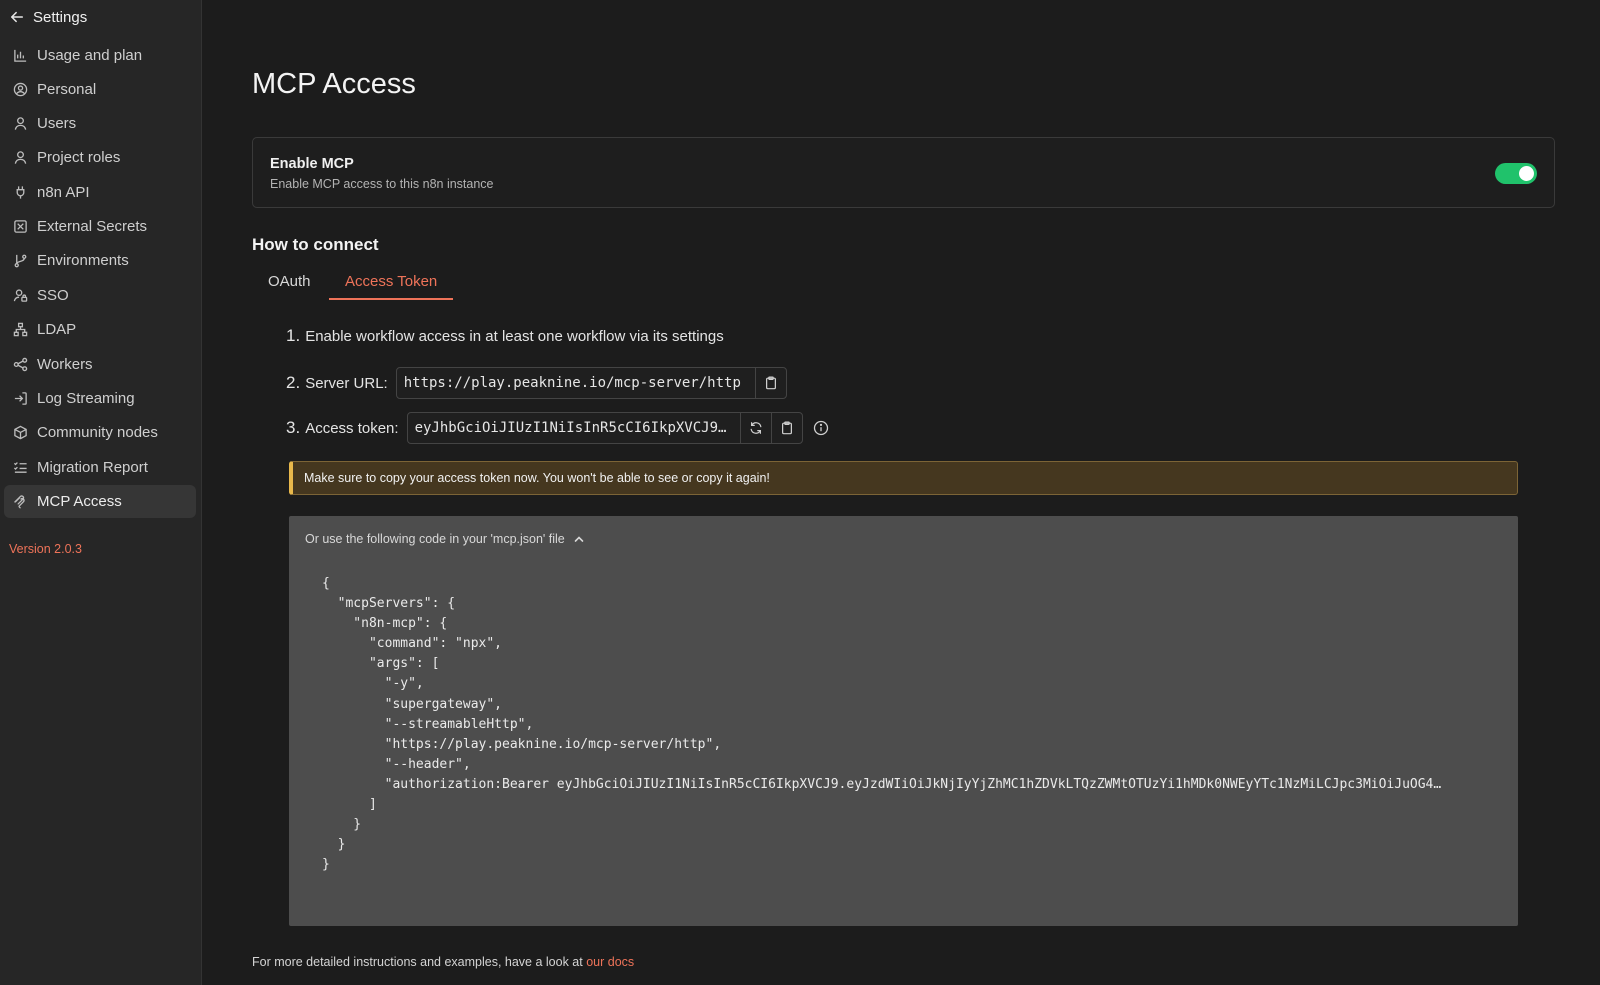 The height and width of the screenshot is (985, 1600). I want to click on sidebar-item-label: MCP Access, so click(79, 501).